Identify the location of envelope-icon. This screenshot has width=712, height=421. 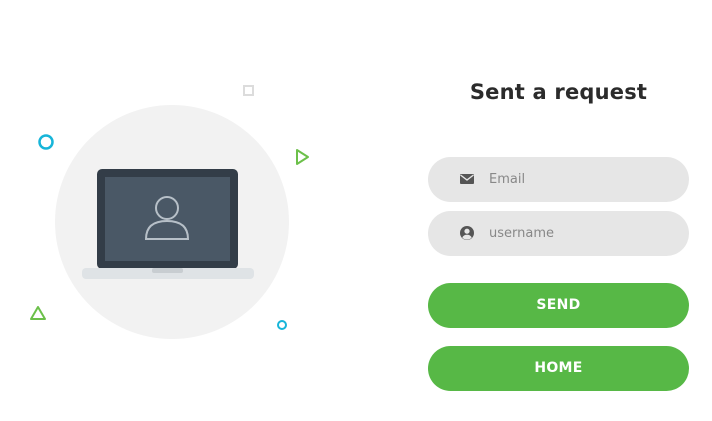
(467, 179).